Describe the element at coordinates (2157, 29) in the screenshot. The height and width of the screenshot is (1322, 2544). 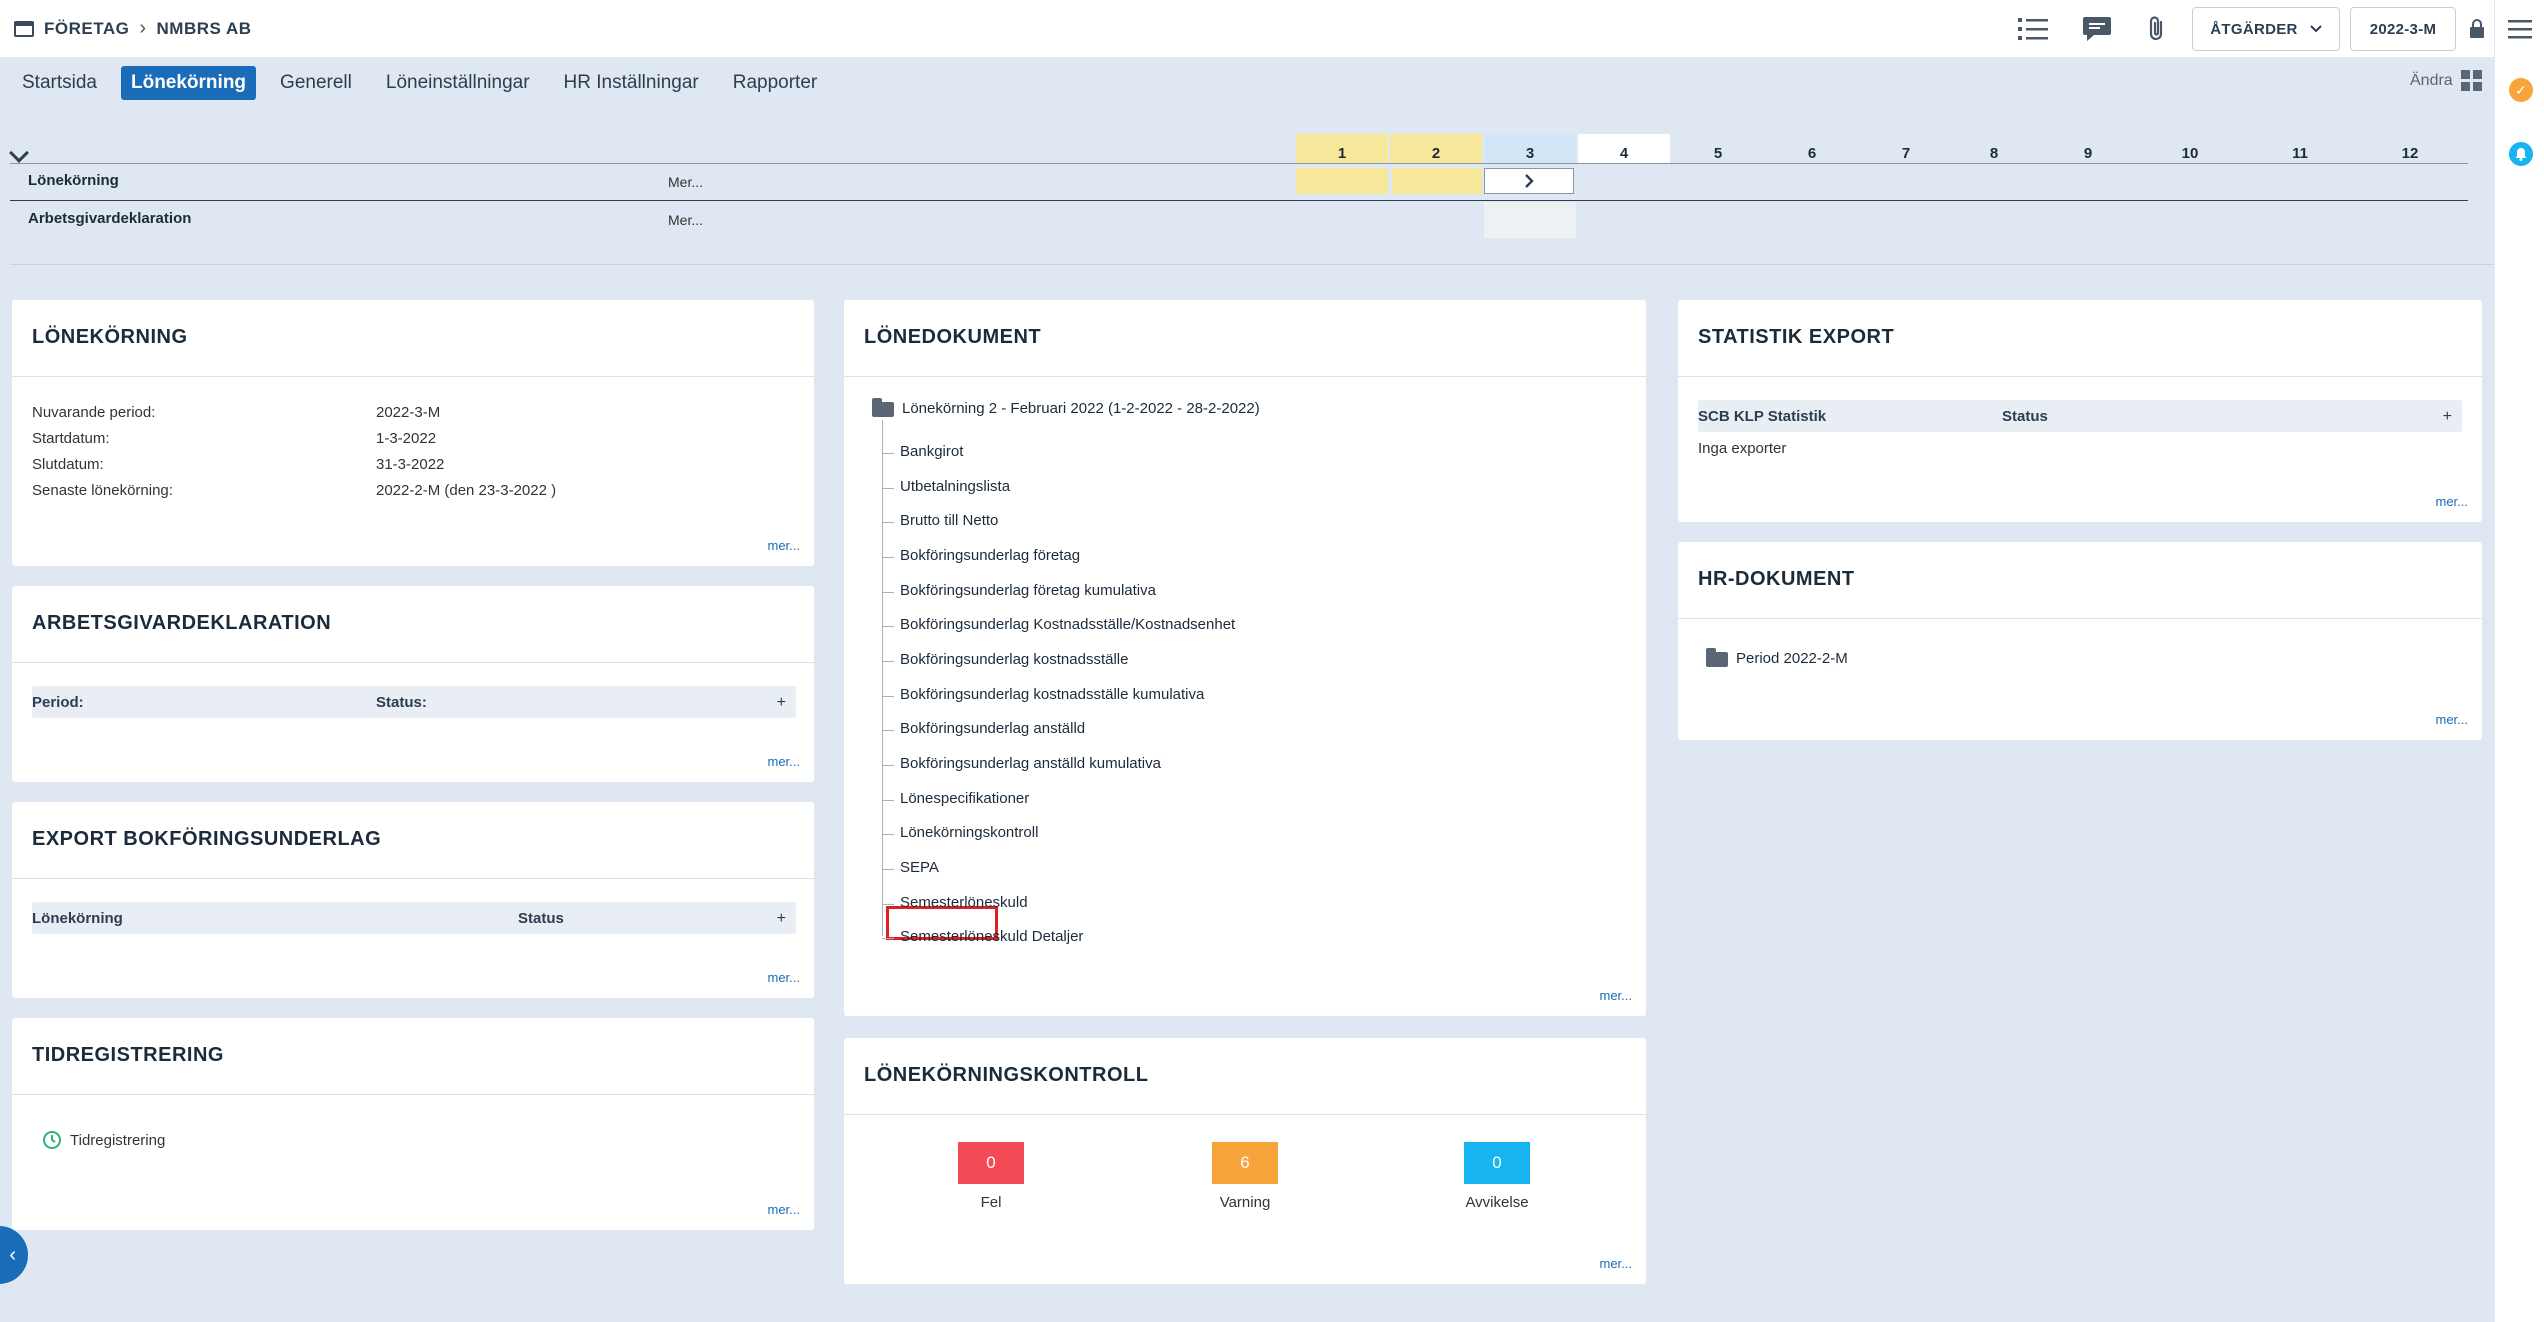
I see `paperclip-icon` at that location.